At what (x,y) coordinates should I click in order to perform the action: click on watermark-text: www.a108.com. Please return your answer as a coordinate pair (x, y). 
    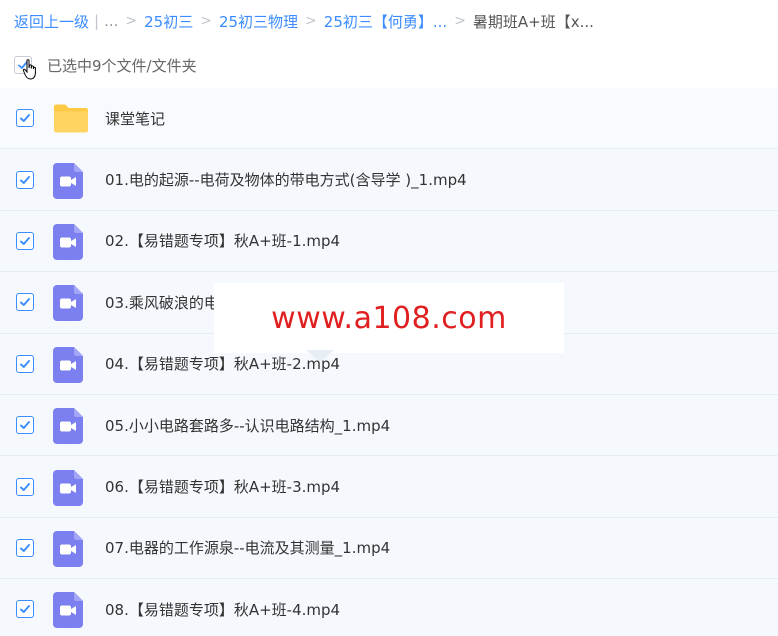
    Looking at the image, I should click on (389, 318).